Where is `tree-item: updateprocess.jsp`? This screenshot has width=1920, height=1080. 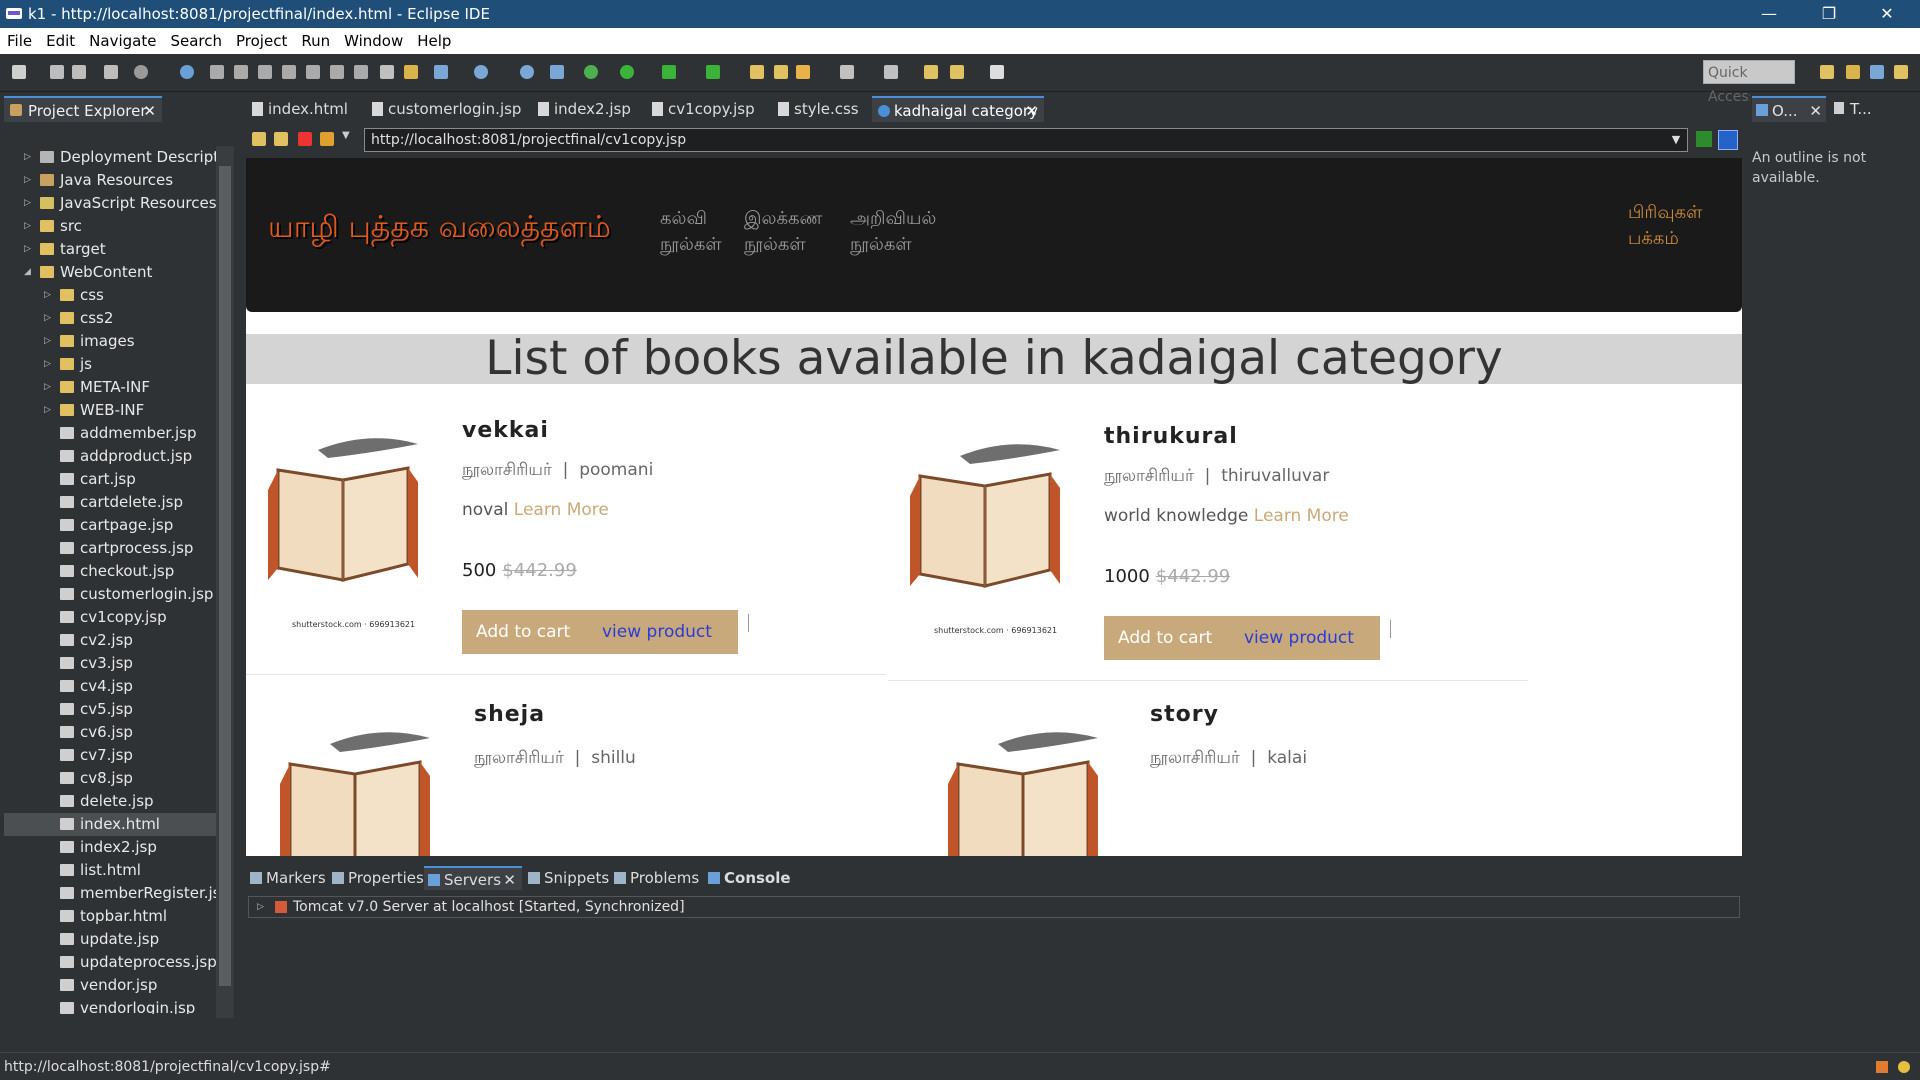
tree-item: updateprocess.jsp is located at coordinates (110, 962).